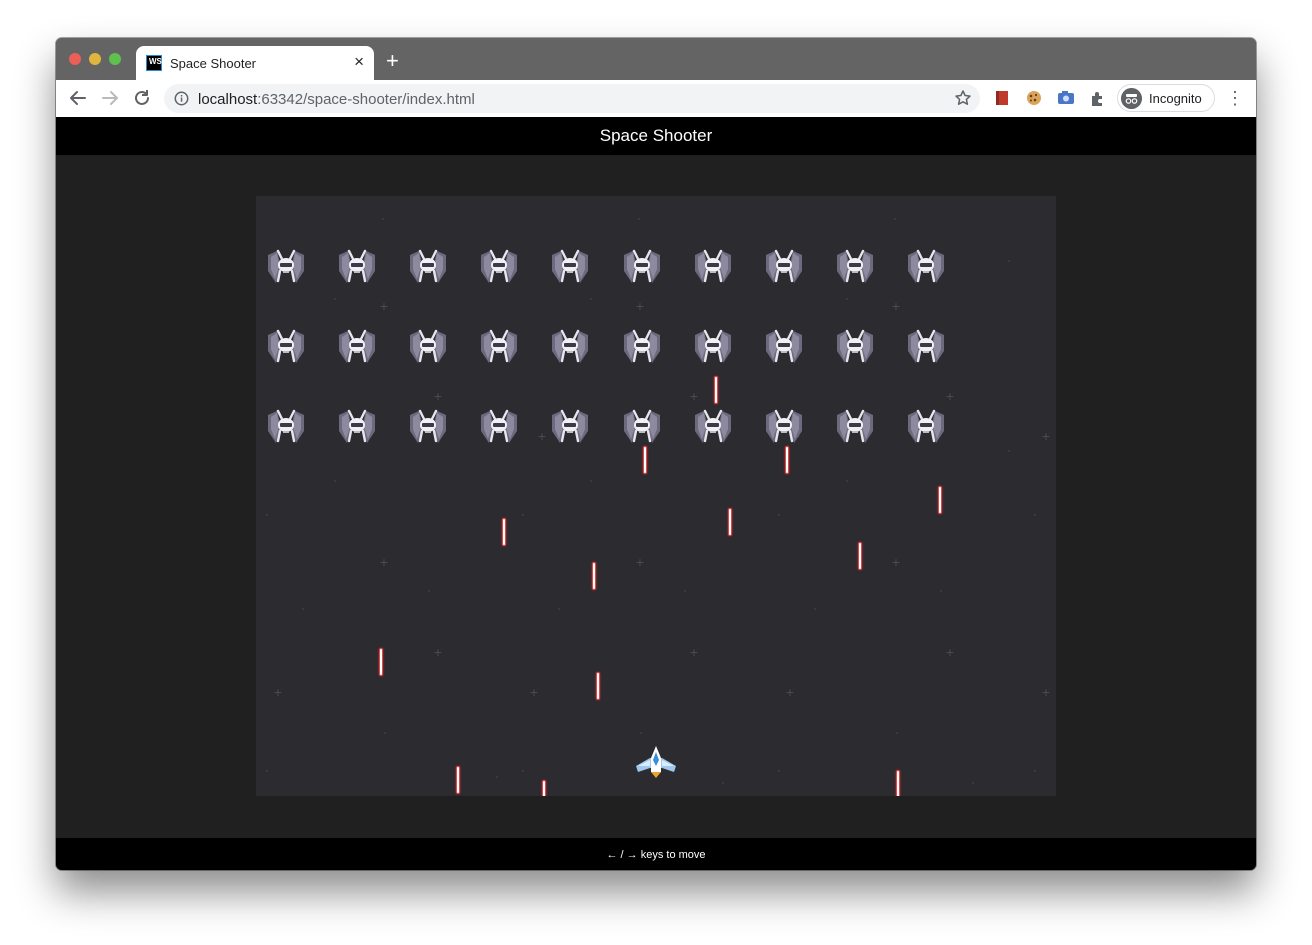 The image size is (1312, 945). I want to click on url-text: localhost:63342/space-shooter/index.html, so click(336, 99).